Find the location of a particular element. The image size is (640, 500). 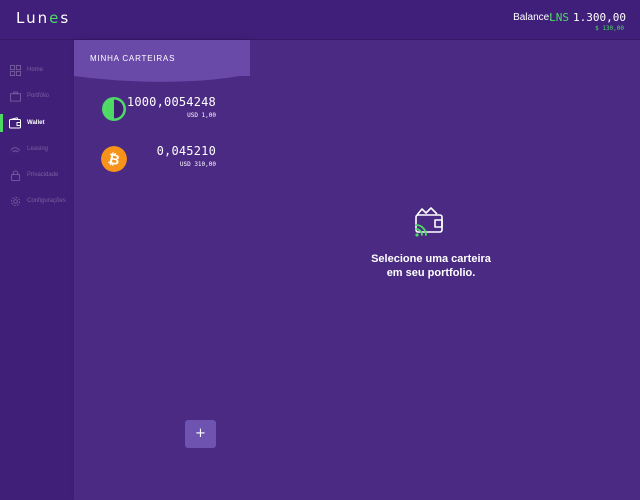

wallet-usd: USD 1,00 is located at coordinates (201, 115).